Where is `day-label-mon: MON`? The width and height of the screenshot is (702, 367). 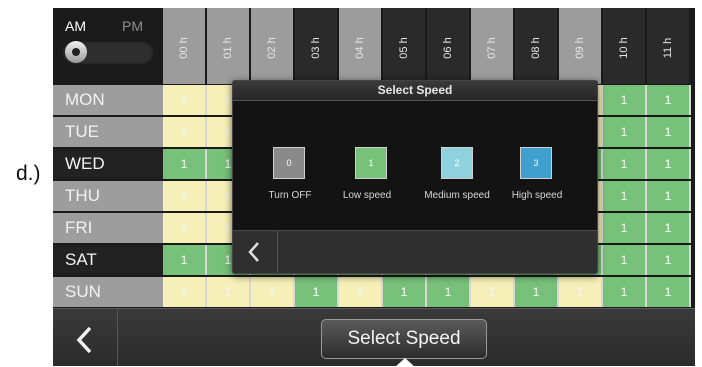
day-label-mon: MON is located at coordinates (108, 100).